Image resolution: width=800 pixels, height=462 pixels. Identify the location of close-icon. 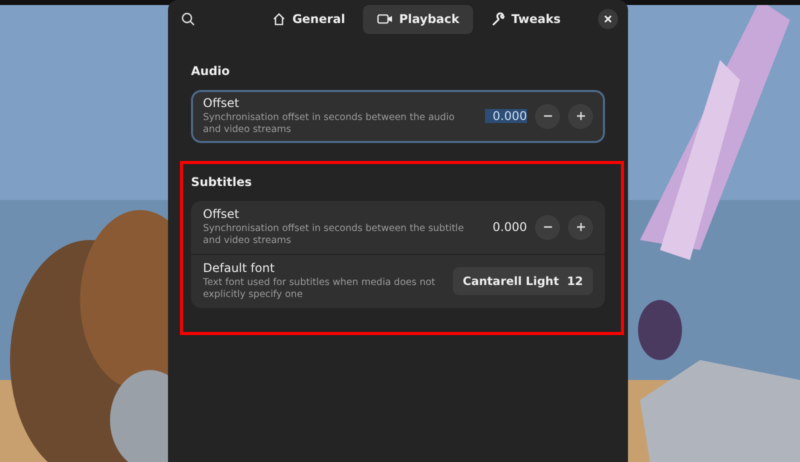
(608, 19).